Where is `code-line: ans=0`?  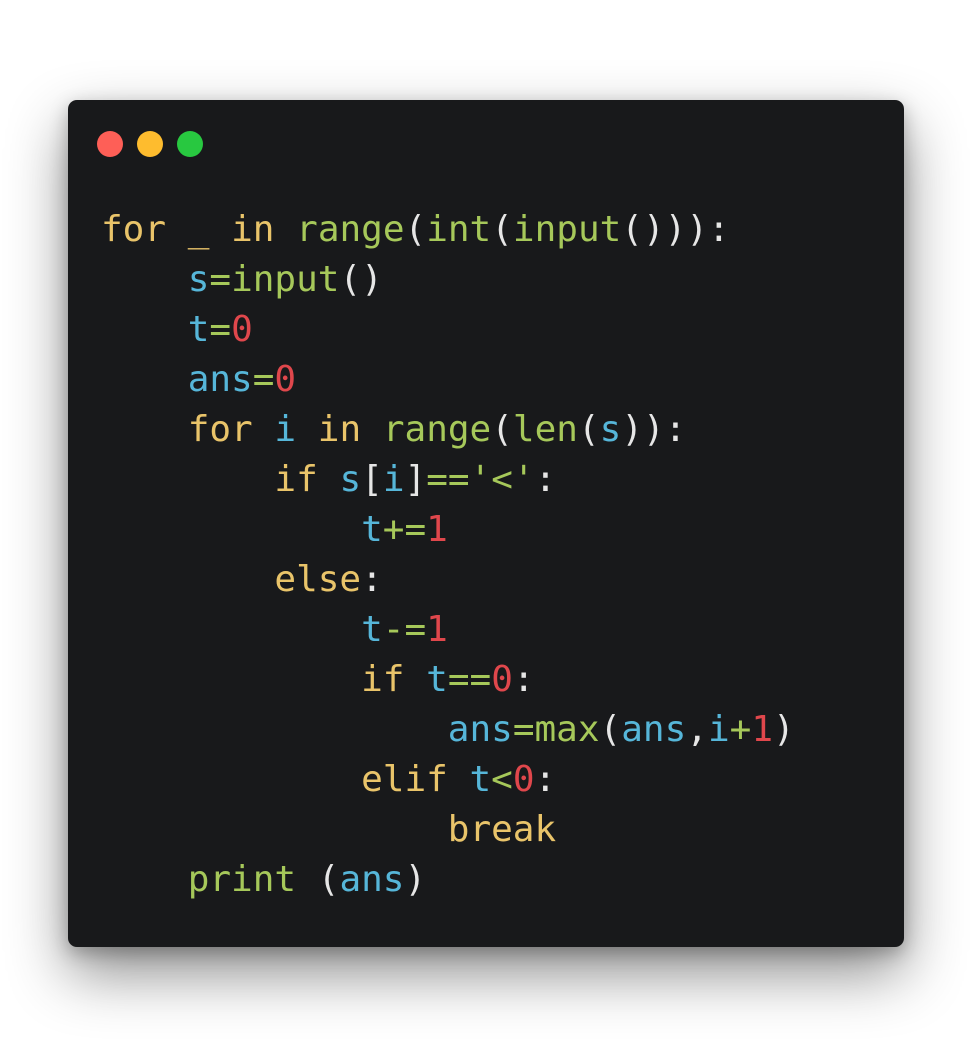 code-line: ans=0 is located at coordinates (448, 380).